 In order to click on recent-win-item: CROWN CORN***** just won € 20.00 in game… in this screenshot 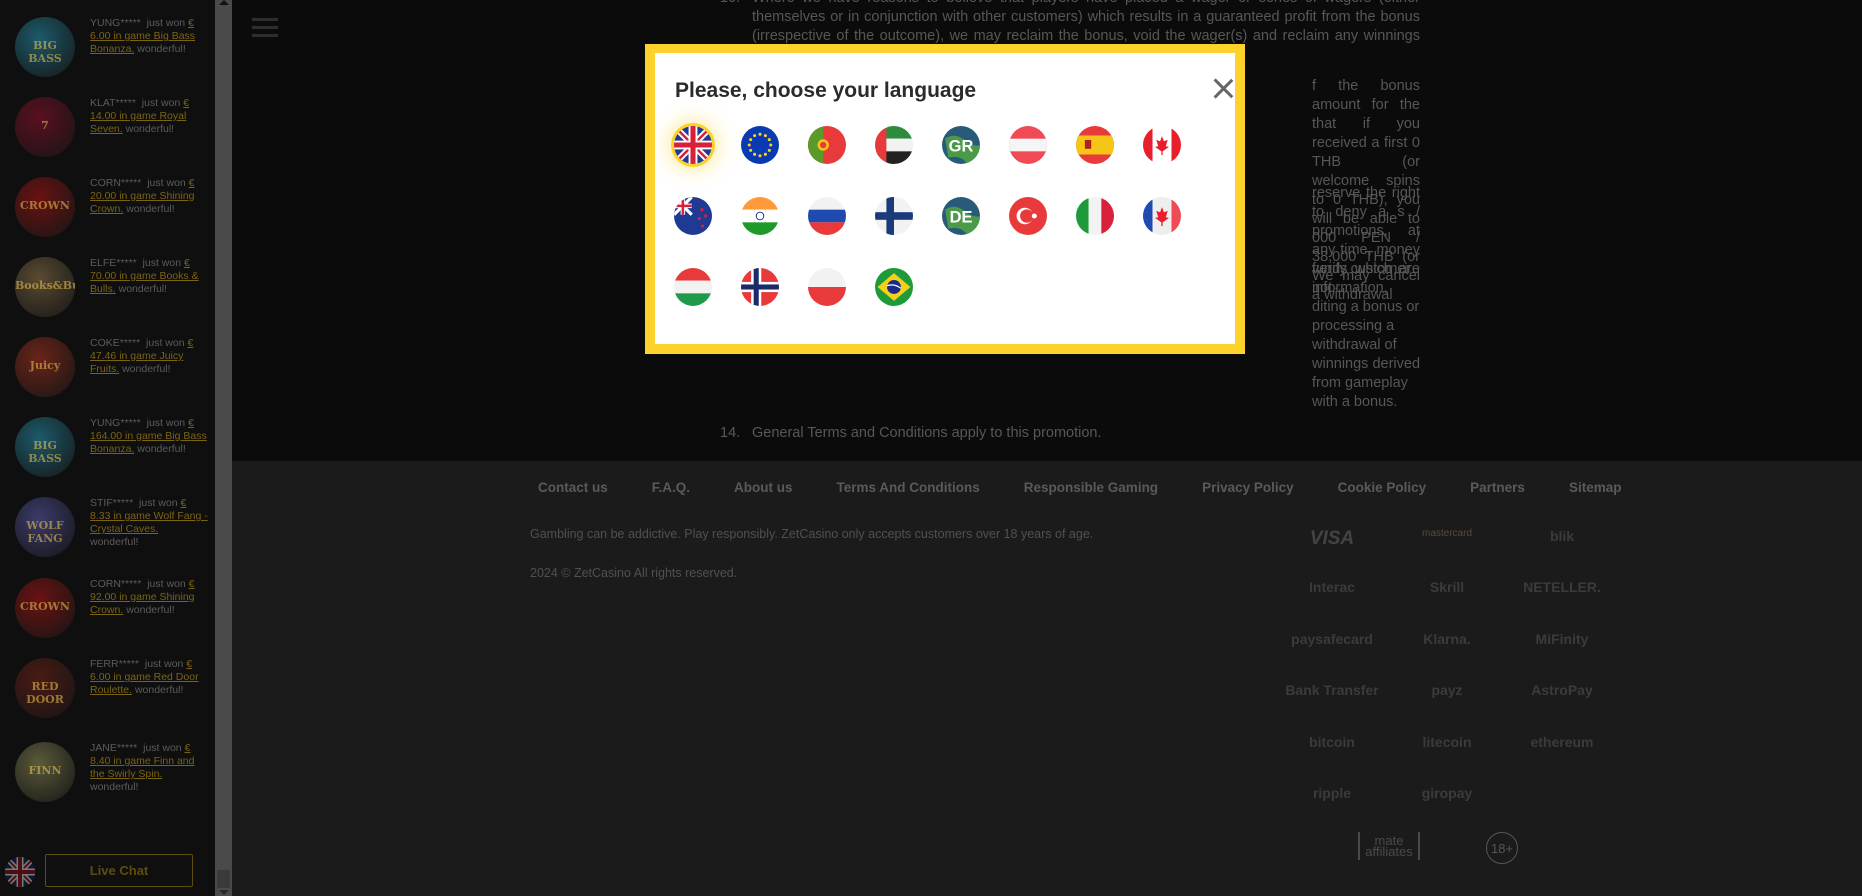, I will do `click(115, 207)`.